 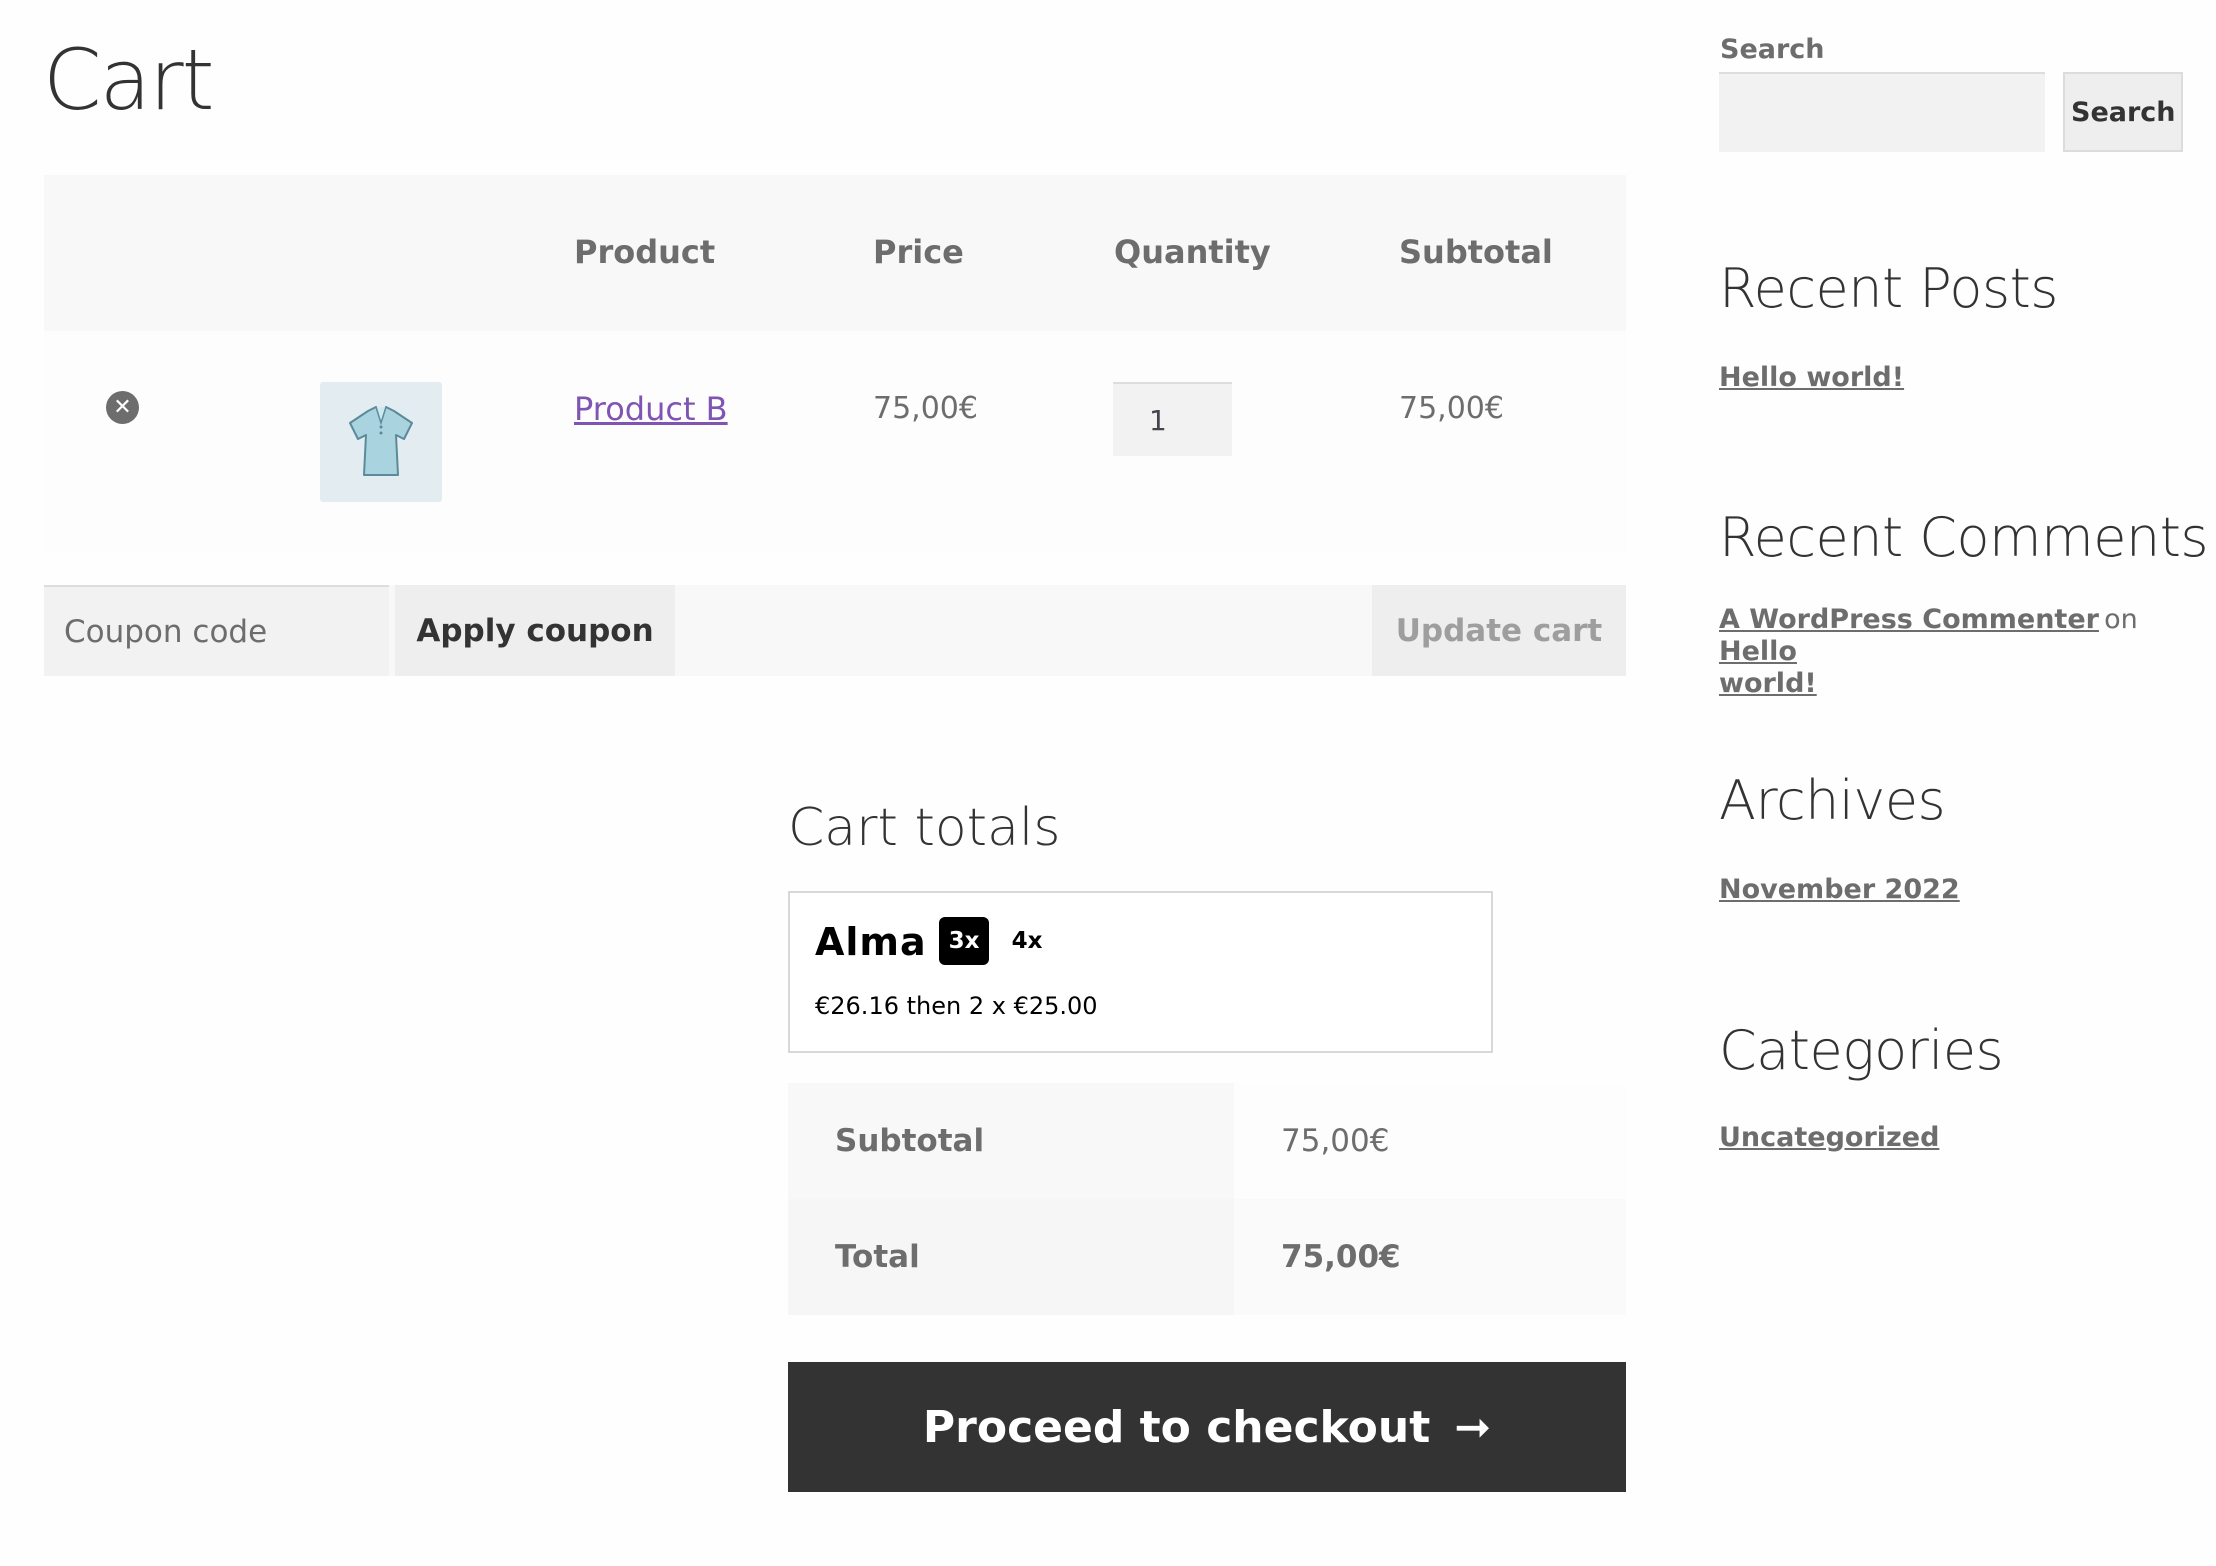 I want to click on polo-shirt-icon, so click(x=381, y=441).